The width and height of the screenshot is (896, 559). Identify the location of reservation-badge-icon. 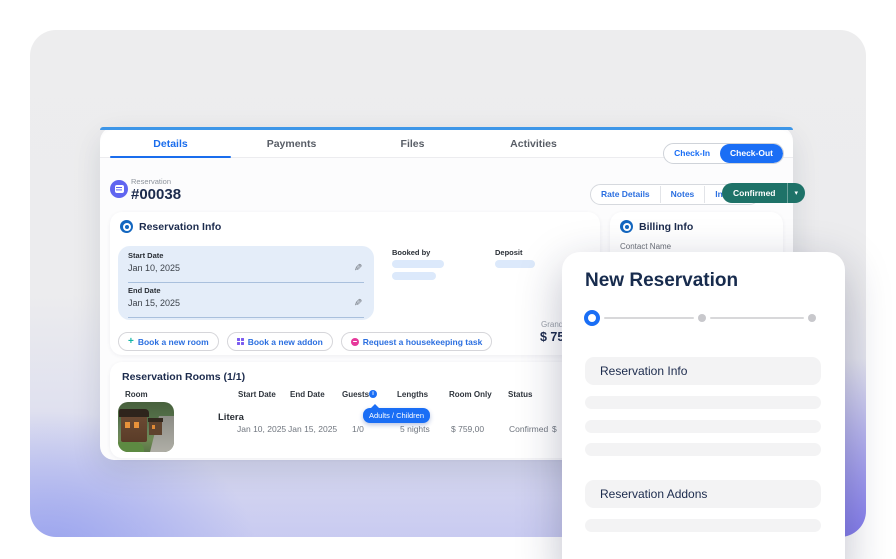
(119, 189).